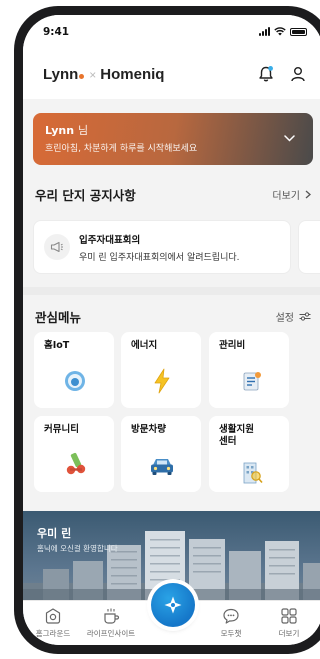 The height and width of the screenshot is (659, 320). I want to click on notice-icon-wrap, so click(57, 247).